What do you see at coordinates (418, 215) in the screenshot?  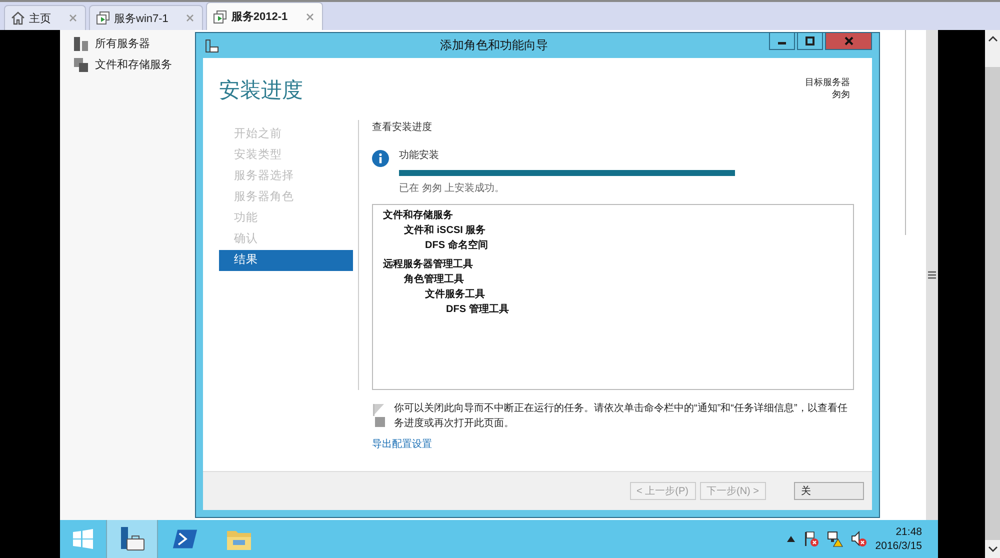 I see `result-item: 文件和存储服务` at bounding box center [418, 215].